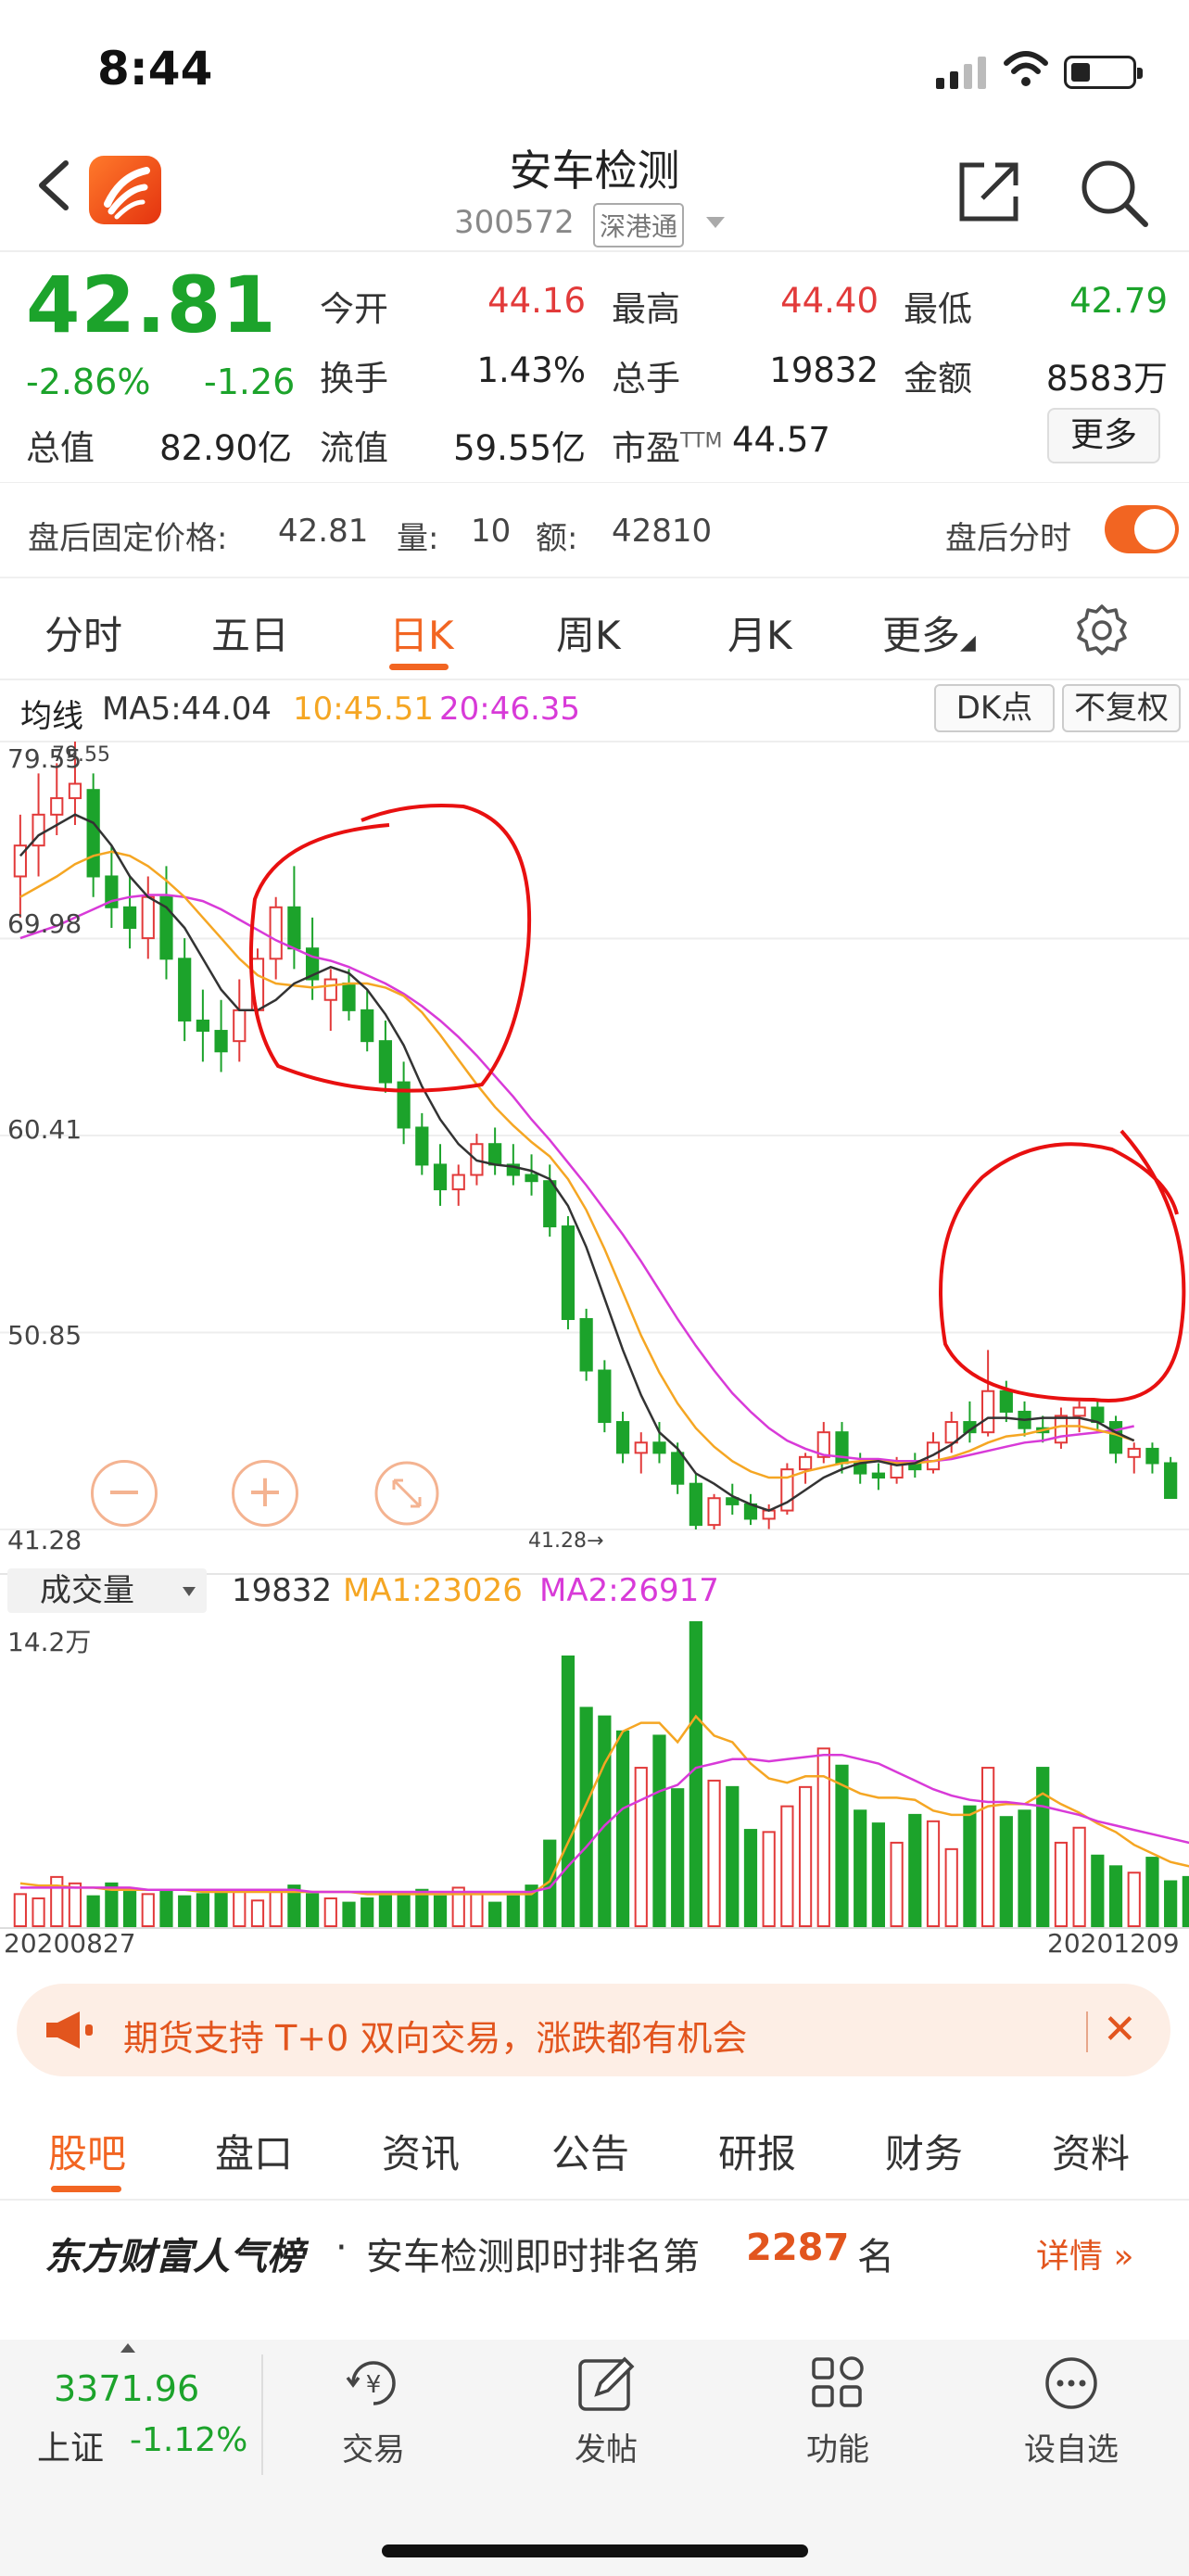  I want to click on volume-max-label: 14.2万, so click(49, 1642).